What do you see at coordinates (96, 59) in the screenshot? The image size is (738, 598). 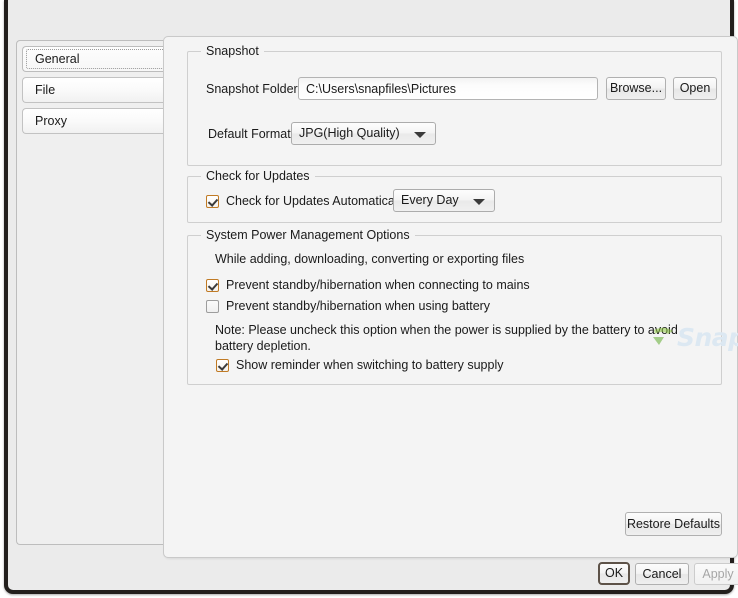 I see `tab-general: General` at bounding box center [96, 59].